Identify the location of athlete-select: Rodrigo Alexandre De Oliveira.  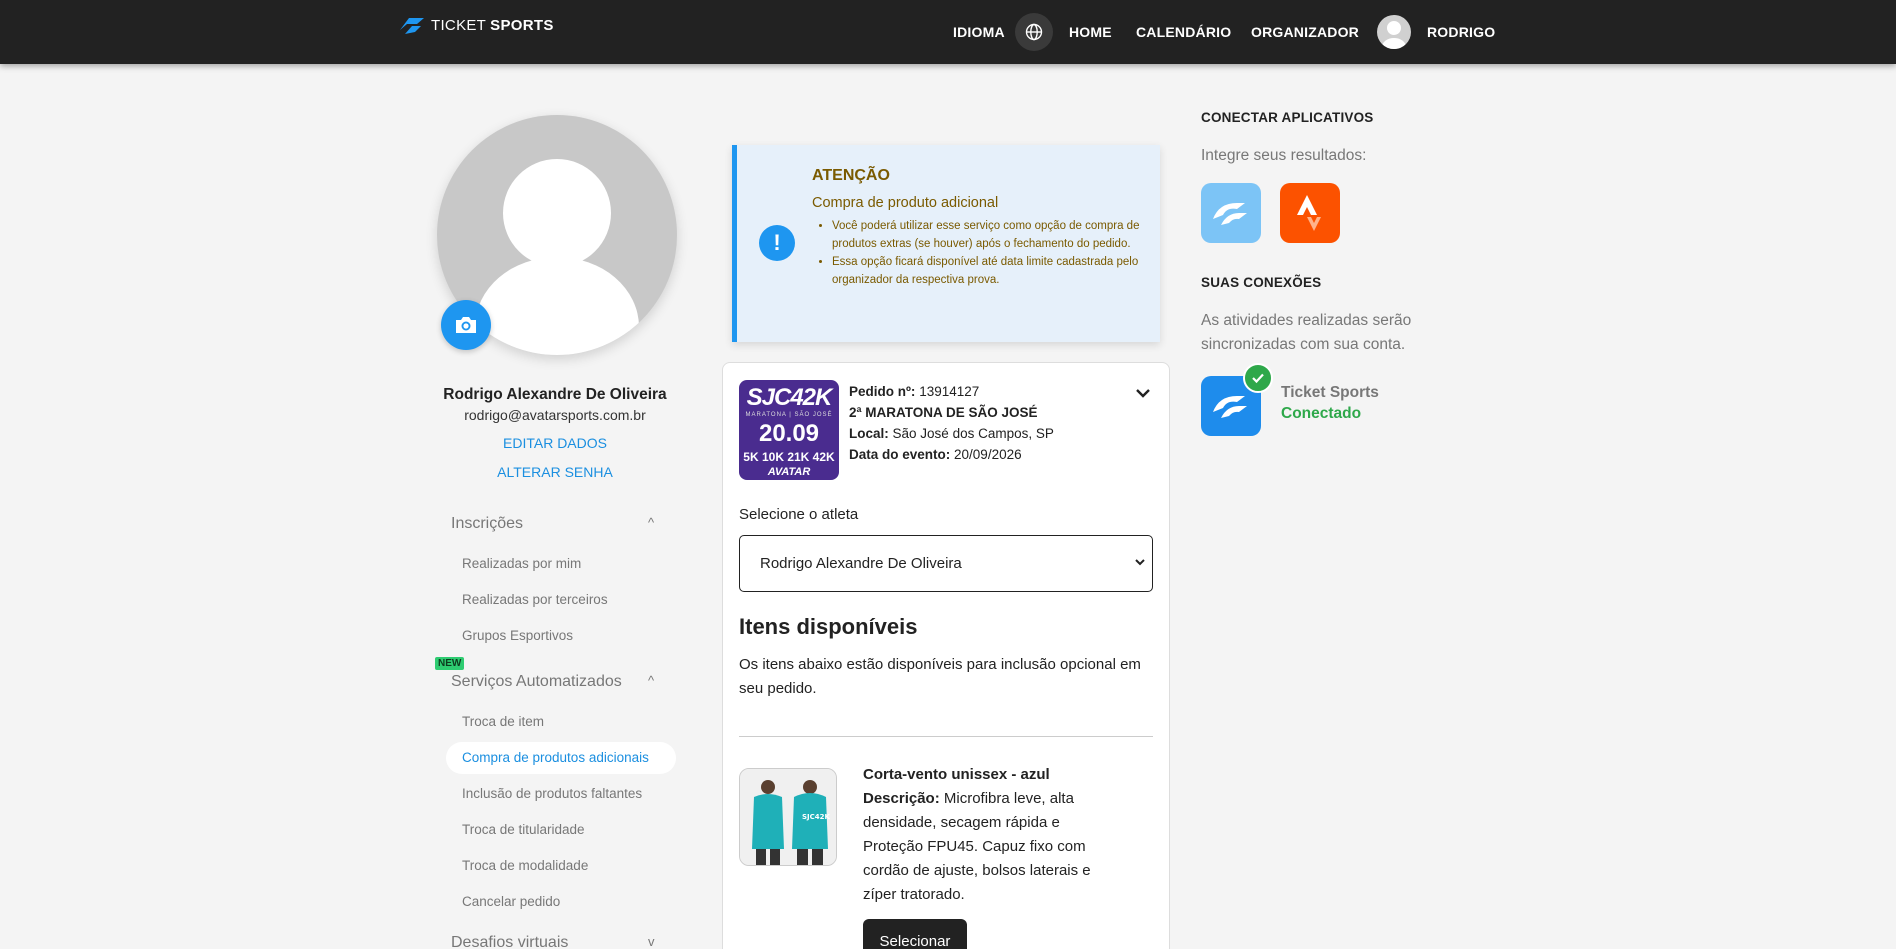
(946, 563).